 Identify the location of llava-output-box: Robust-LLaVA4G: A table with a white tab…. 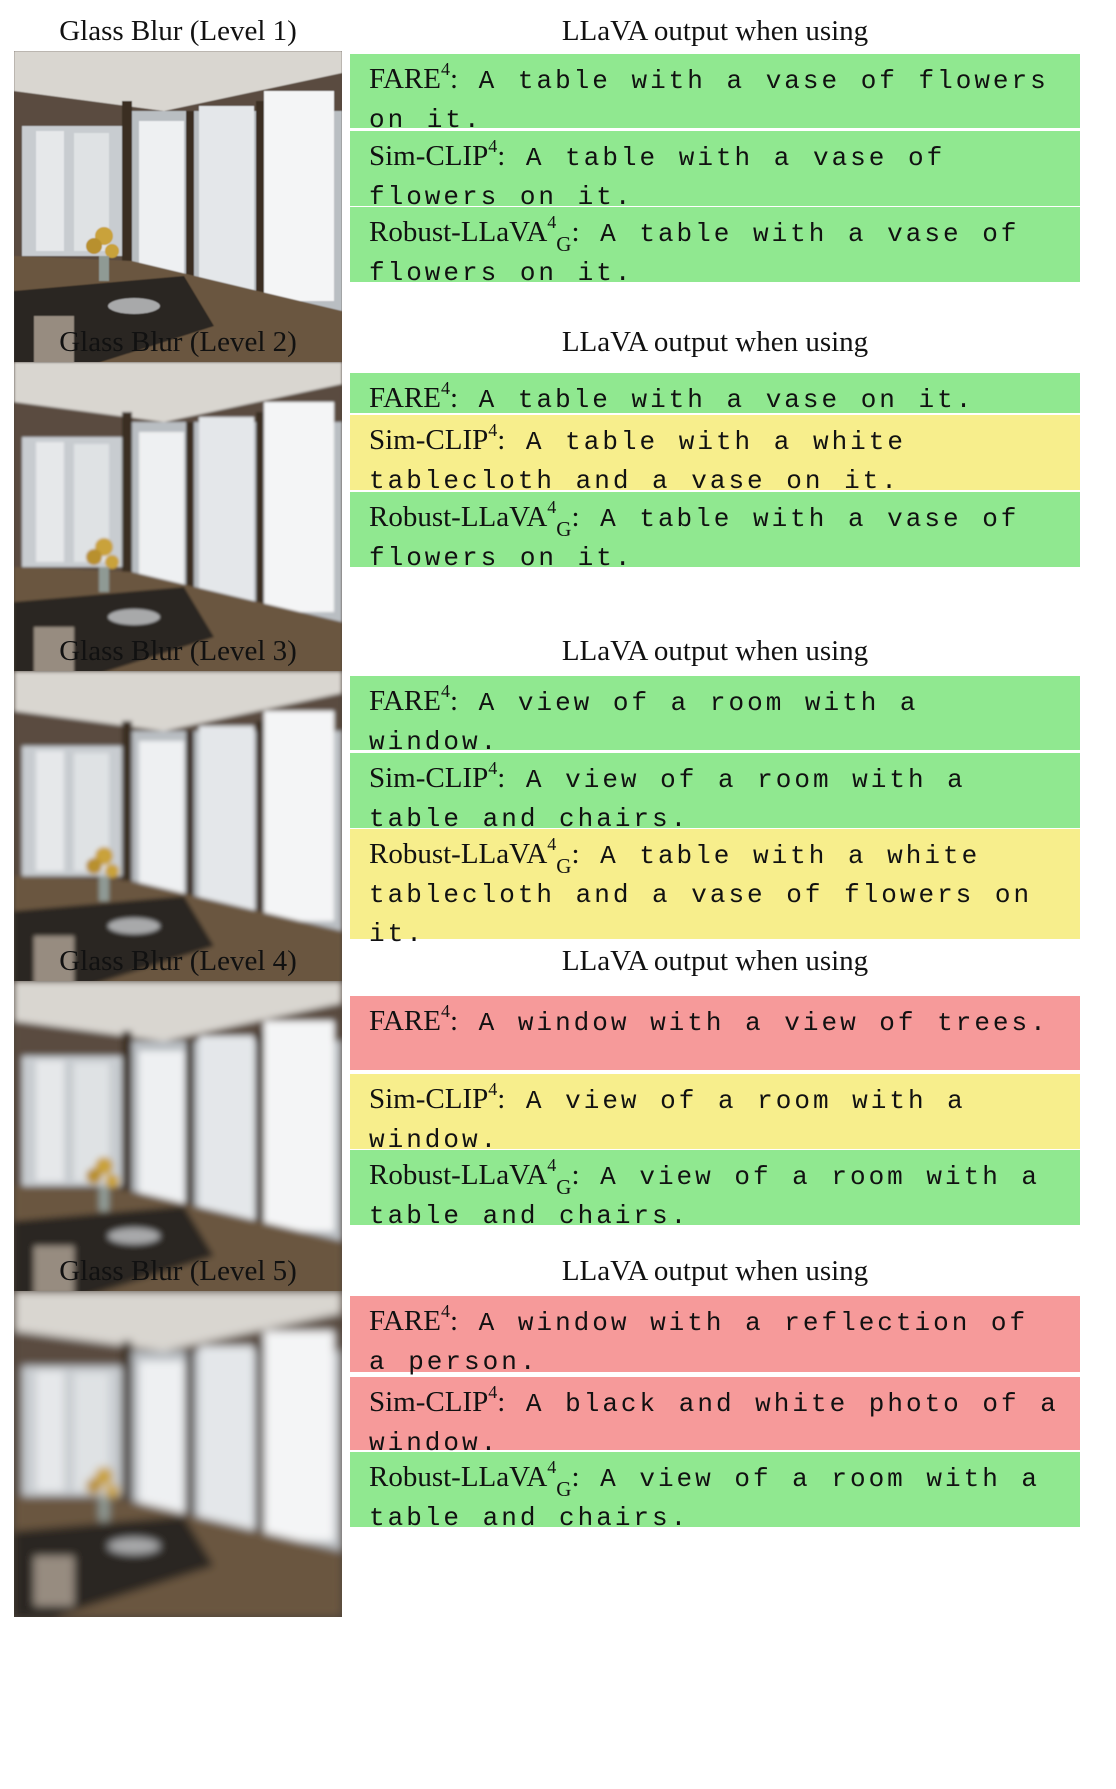
(715, 889).